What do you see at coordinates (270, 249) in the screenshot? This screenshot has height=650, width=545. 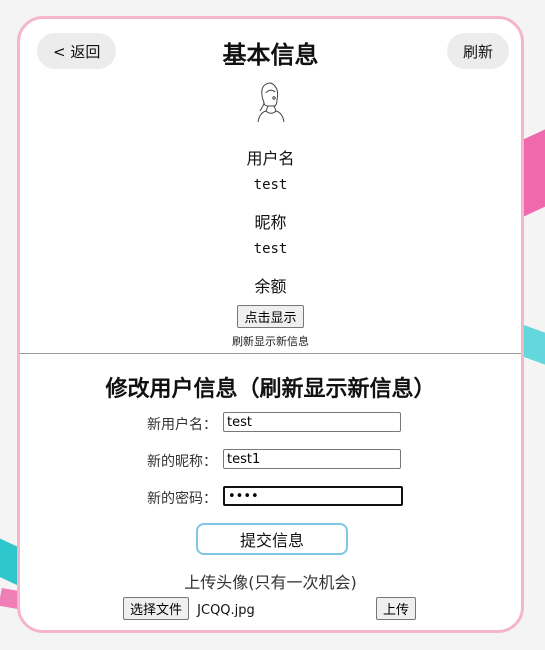 I see `nickname-value: test` at bounding box center [270, 249].